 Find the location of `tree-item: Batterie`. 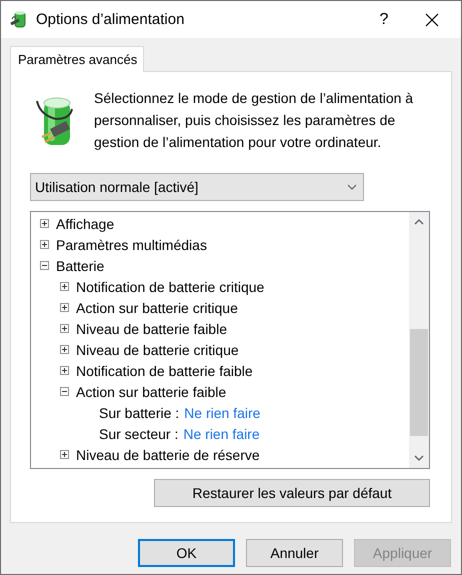

tree-item: Batterie is located at coordinates (80, 265).